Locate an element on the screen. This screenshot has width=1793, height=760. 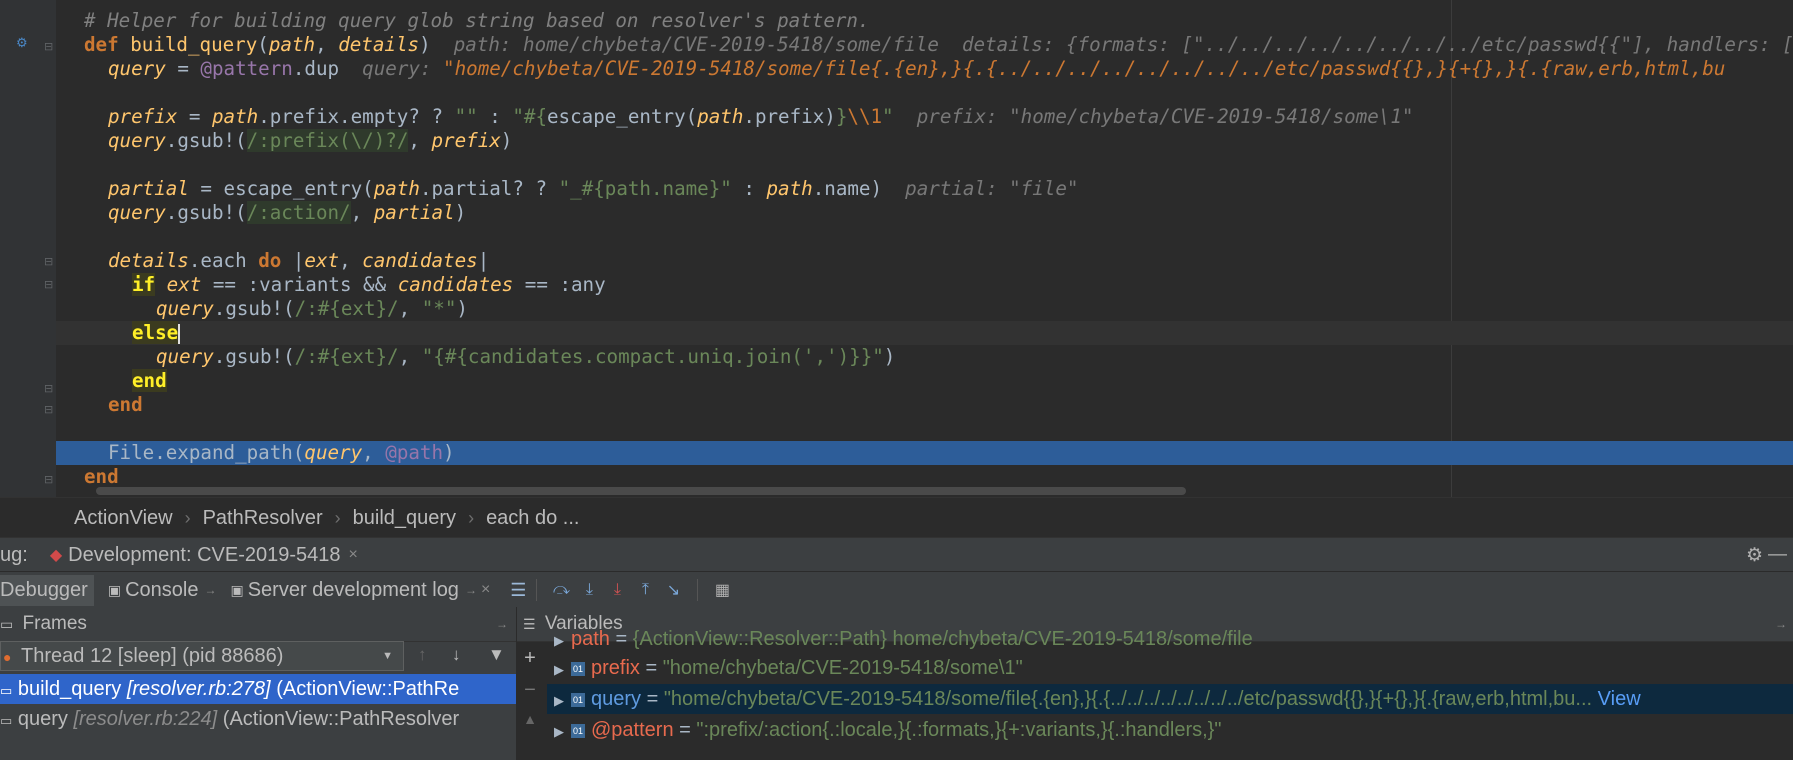
run-to-cursor-icon: ↘ is located at coordinates (673, 590).